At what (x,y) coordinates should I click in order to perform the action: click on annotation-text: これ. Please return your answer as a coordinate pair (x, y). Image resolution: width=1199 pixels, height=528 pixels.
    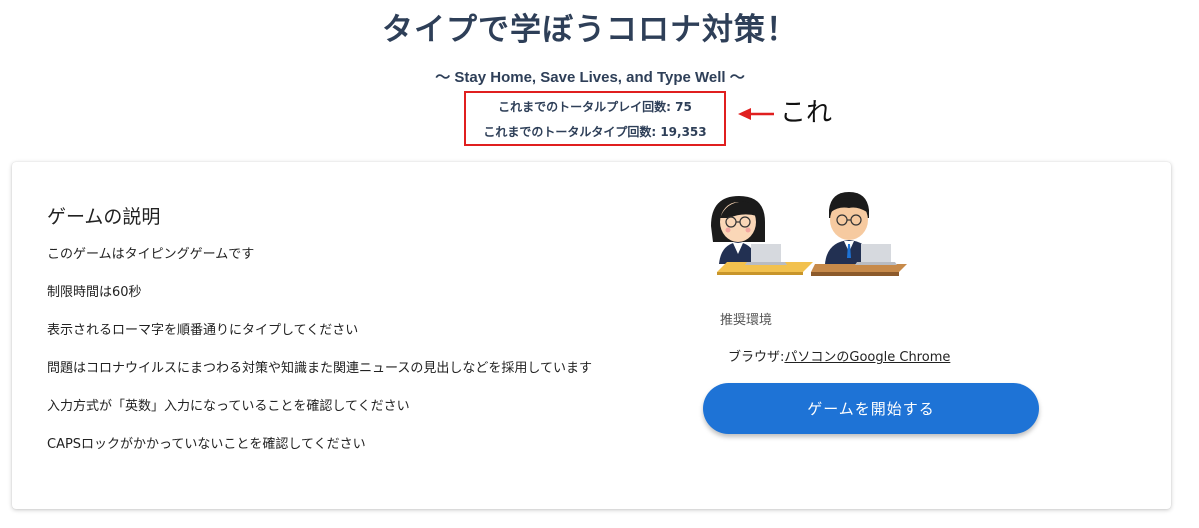
    Looking at the image, I should click on (806, 113).